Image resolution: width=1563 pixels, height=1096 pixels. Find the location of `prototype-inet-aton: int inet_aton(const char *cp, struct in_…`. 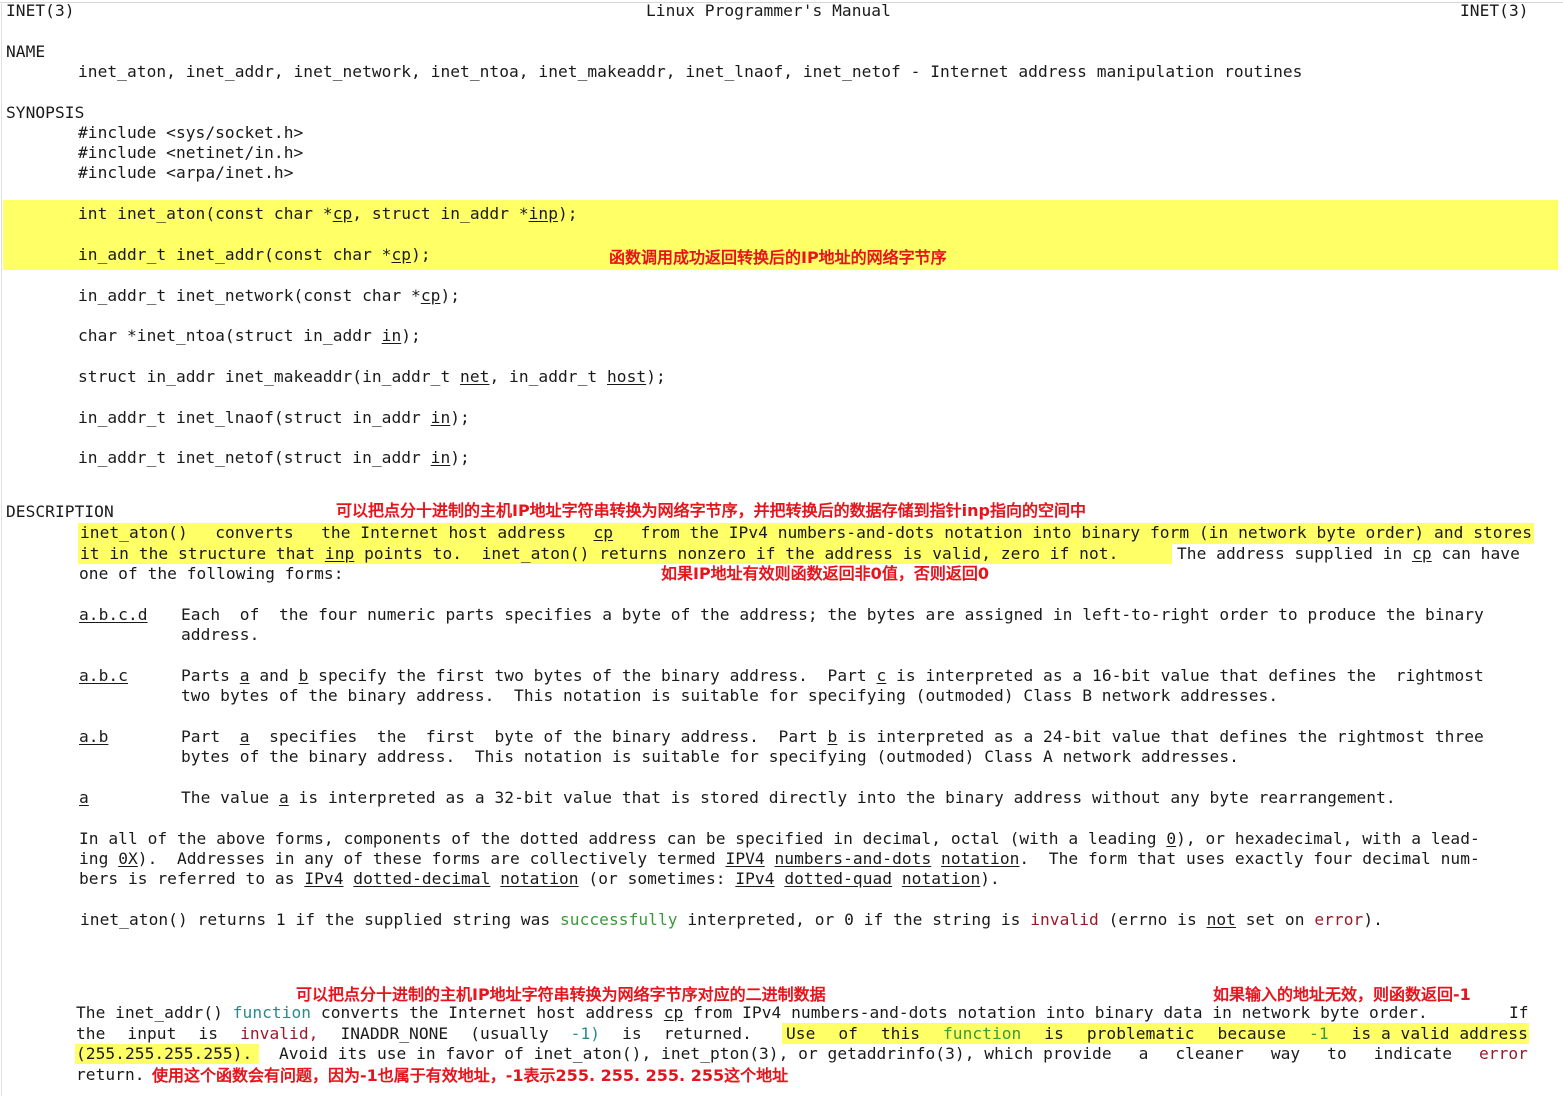

prototype-inet-aton: int inet_aton(const char *cp, struct in_… is located at coordinates (328, 213).